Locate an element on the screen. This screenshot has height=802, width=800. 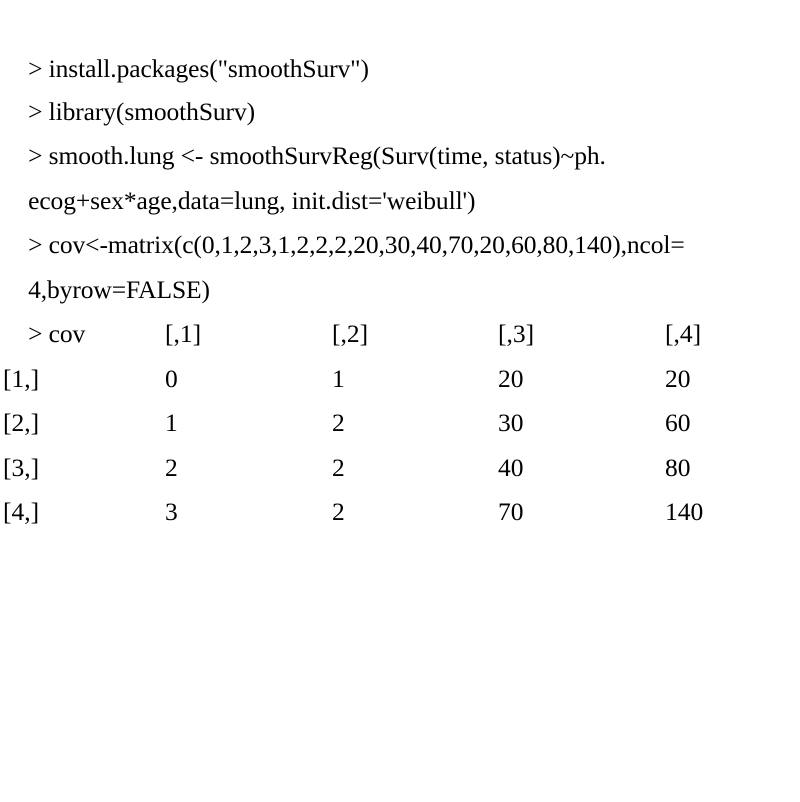
matrix-cell: 40 is located at coordinates (511, 467).